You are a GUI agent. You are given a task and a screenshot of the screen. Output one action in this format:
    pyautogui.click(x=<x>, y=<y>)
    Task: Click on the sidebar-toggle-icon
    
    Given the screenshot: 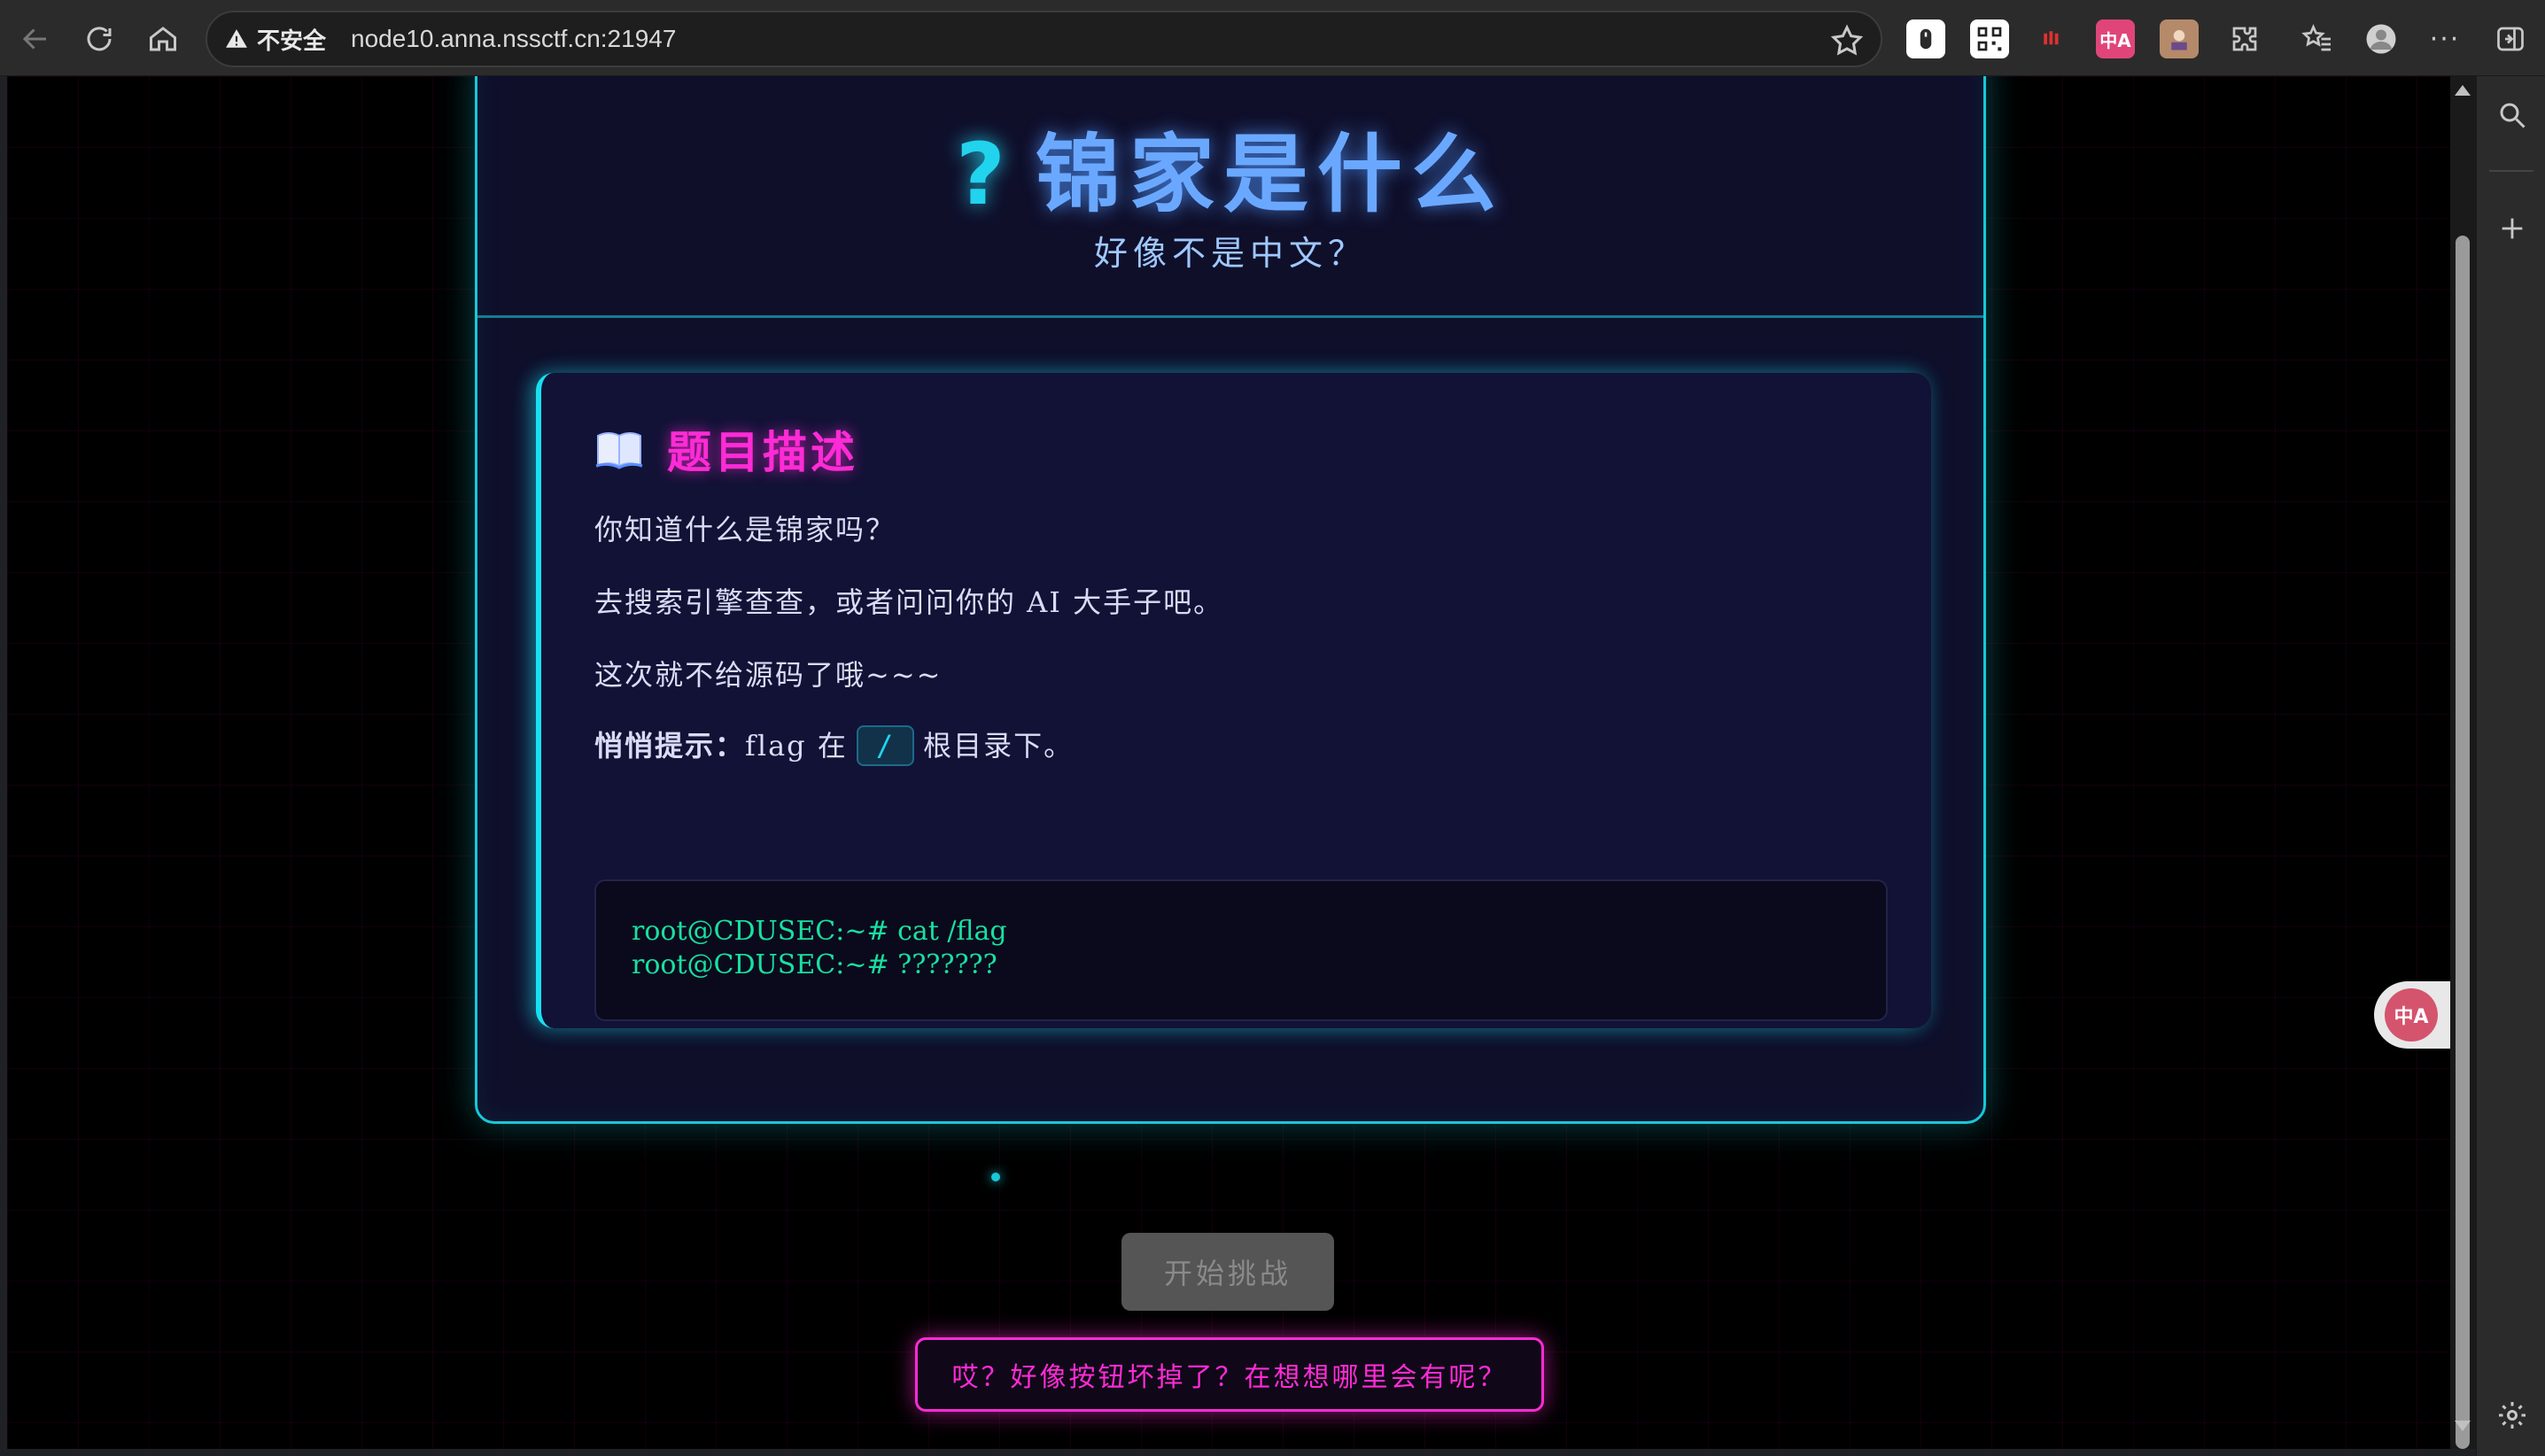 What is the action you would take?
    pyautogui.click(x=2510, y=39)
    